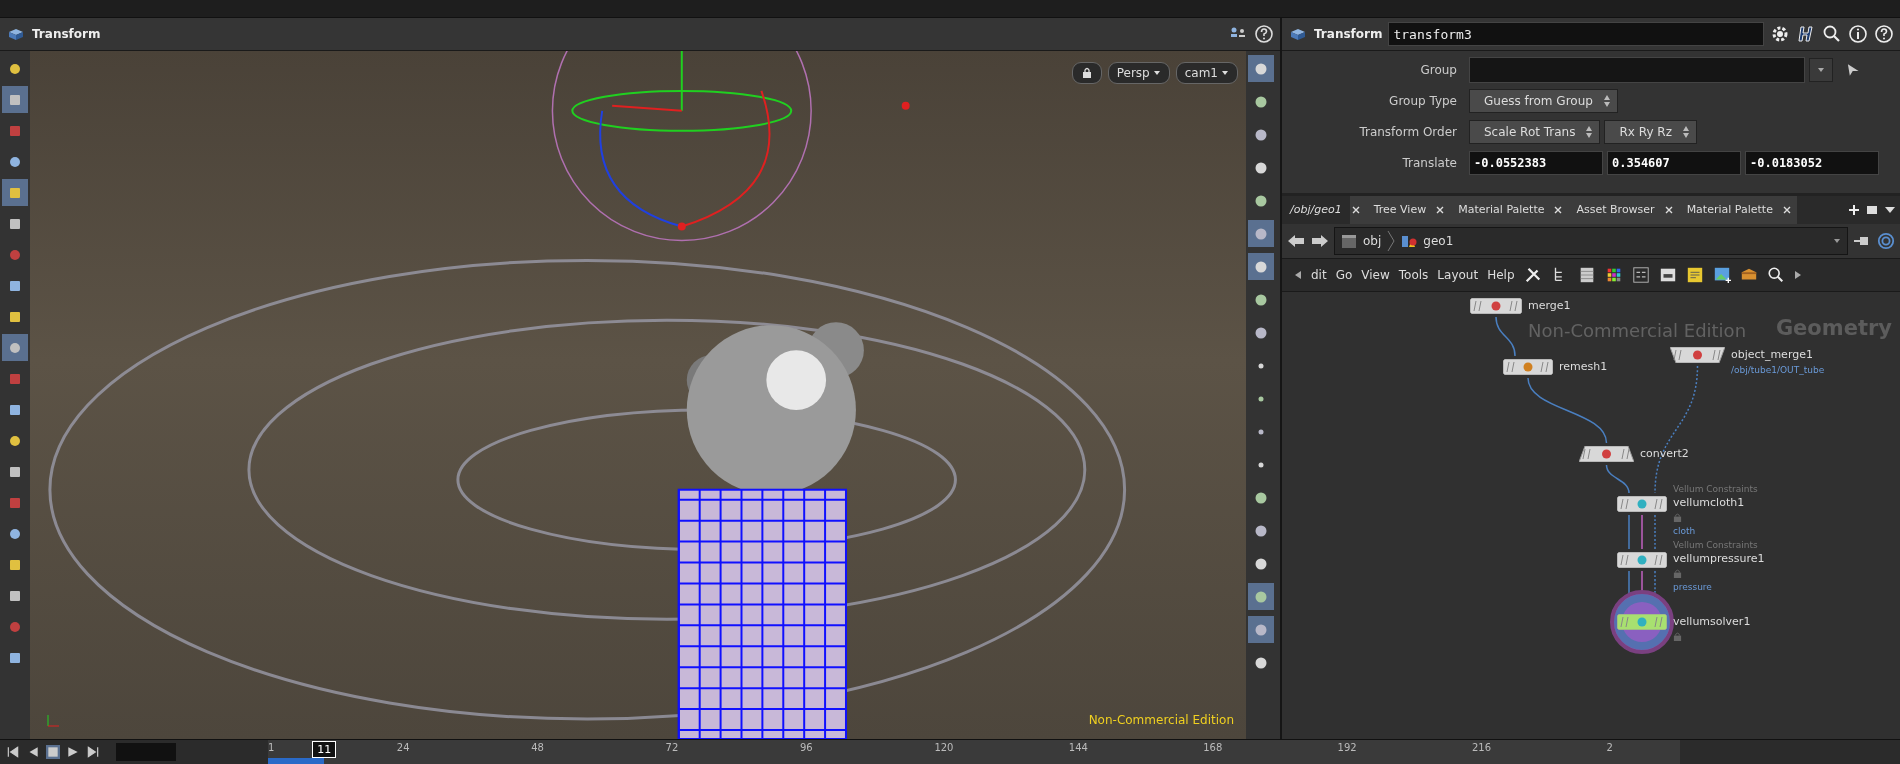 The height and width of the screenshot is (764, 1900). What do you see at coordinates (1320, 241) in the screenshot?
I see `forward-arrow-icon` at bounding box center [1320, 241].